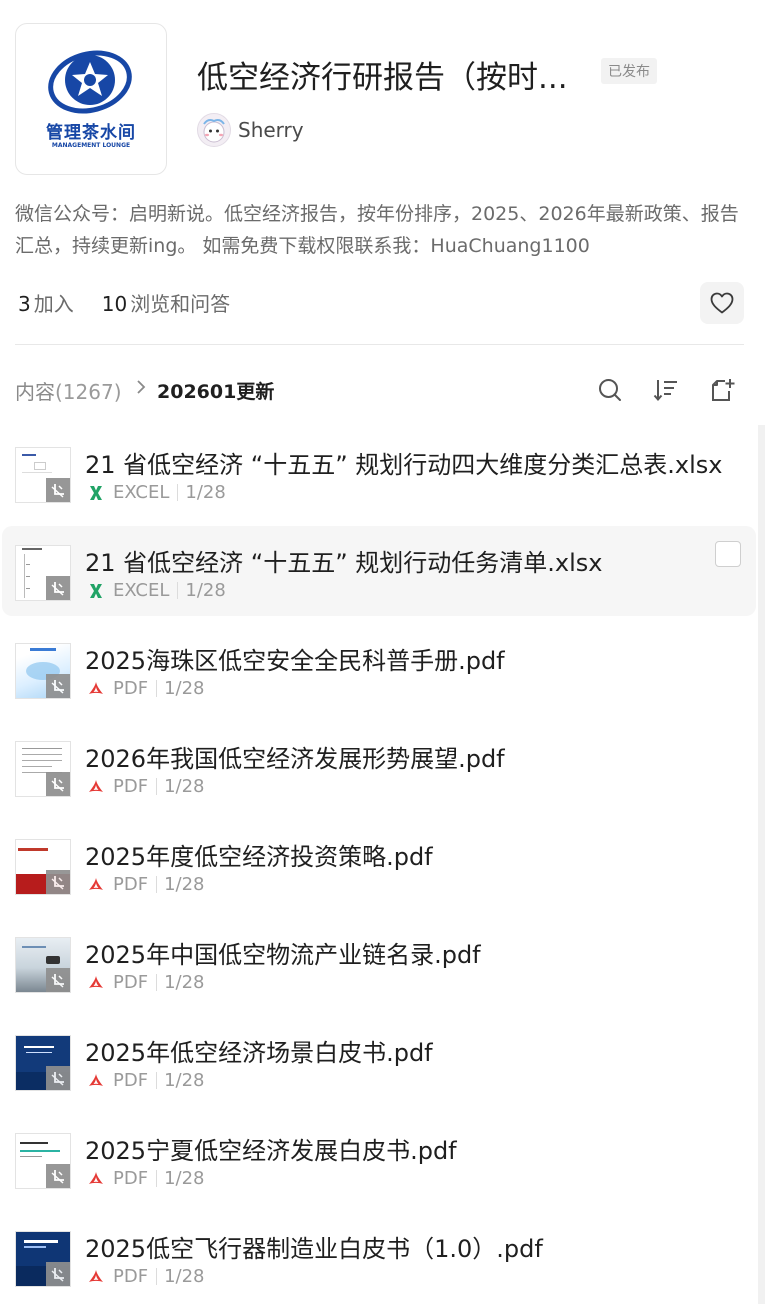  What do you see at coordinates (88, 392) in the screenshot?
I see `breadcrumb-root-count: (1267)` at bounding box center [88, 392].